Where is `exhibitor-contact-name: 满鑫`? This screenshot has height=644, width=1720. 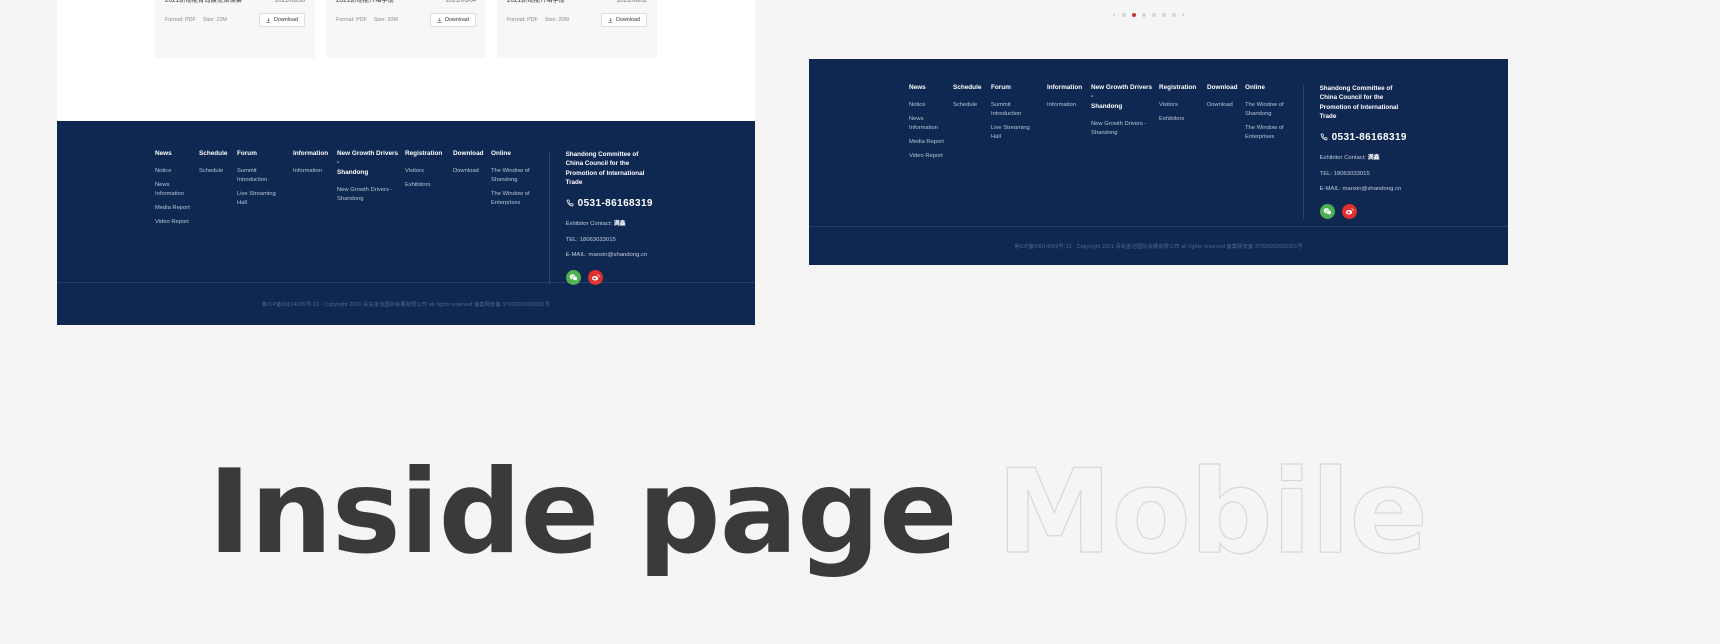
exhibitor-contact-name: 满鑫 is located at coordinates (619, 223).